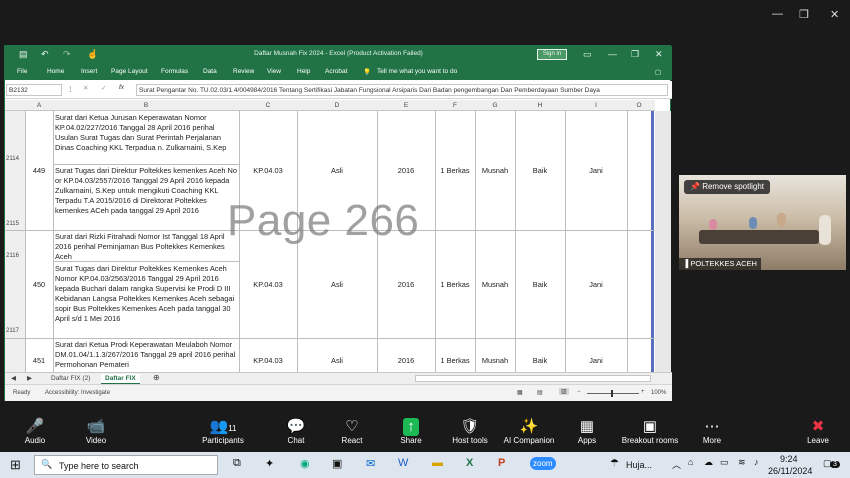 The height and width of the screenshot is (478, 850). What do you see at coordinates (614, 463) in the screenshot?
I see `weather-icon: ☂` at bounding box center [614, 463].